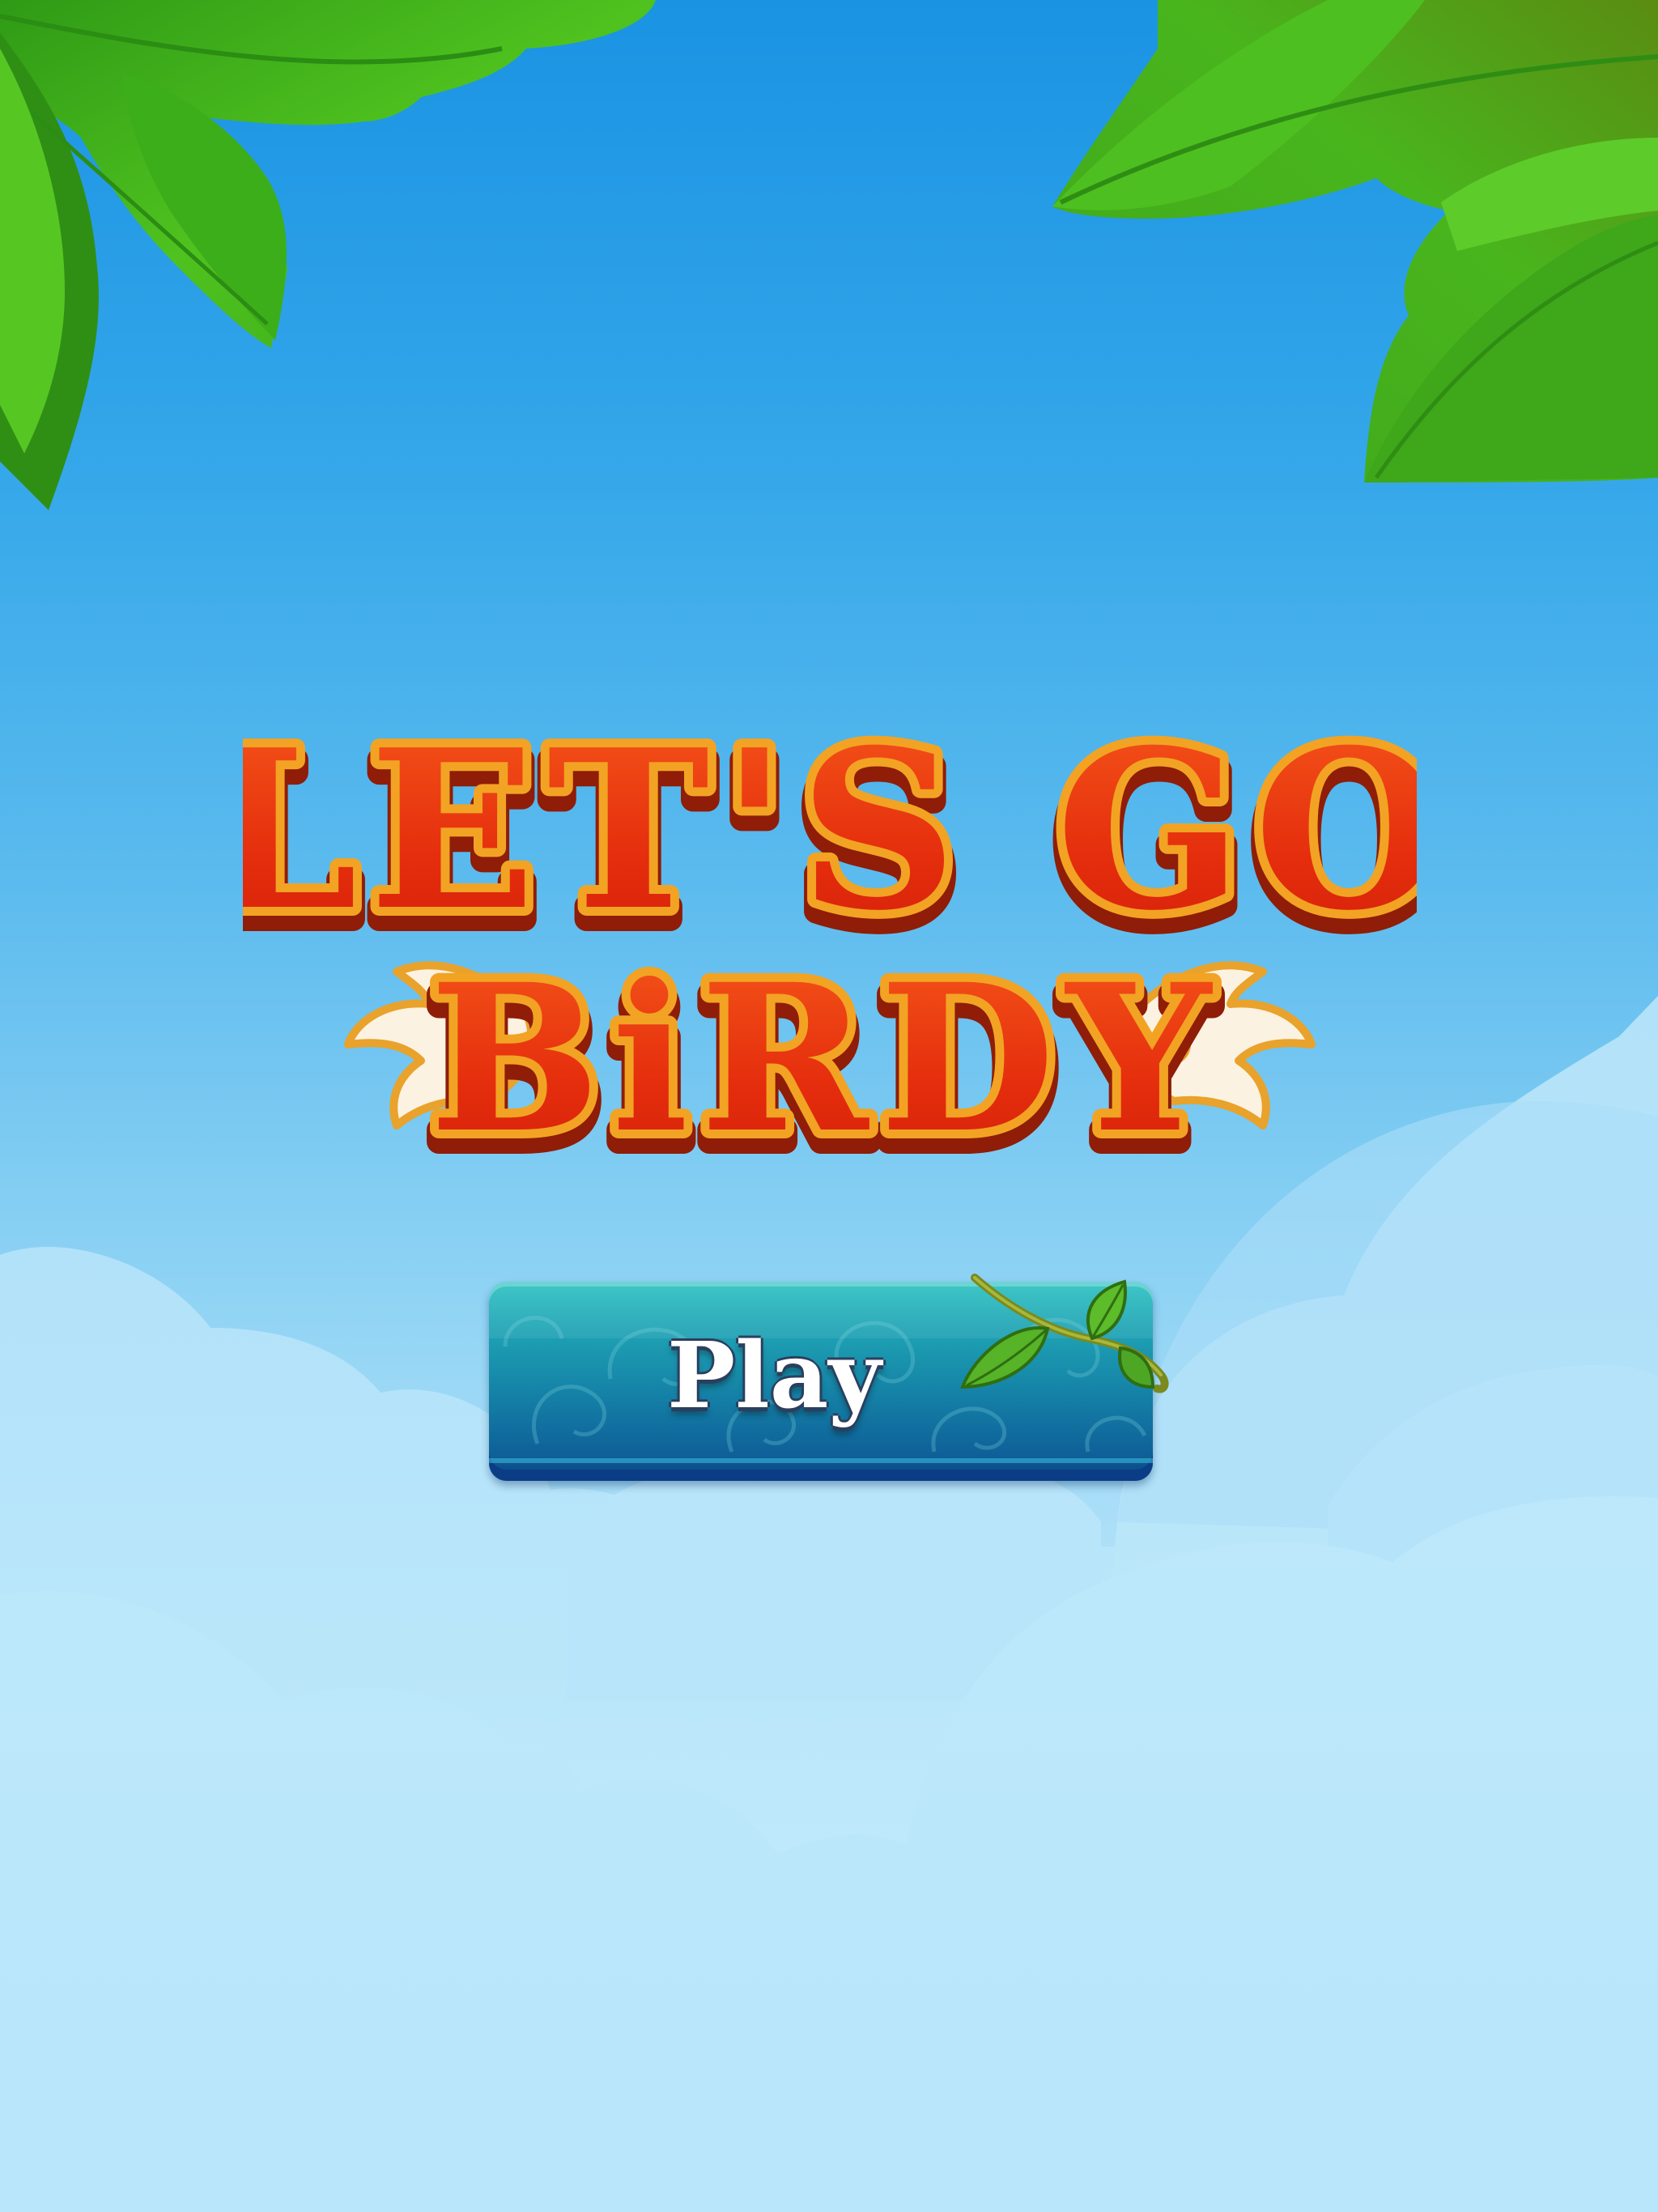  Describe the element at coordinates (830, 836) in the screenshot. I see `title-line-1: LET'S GO` at that location.